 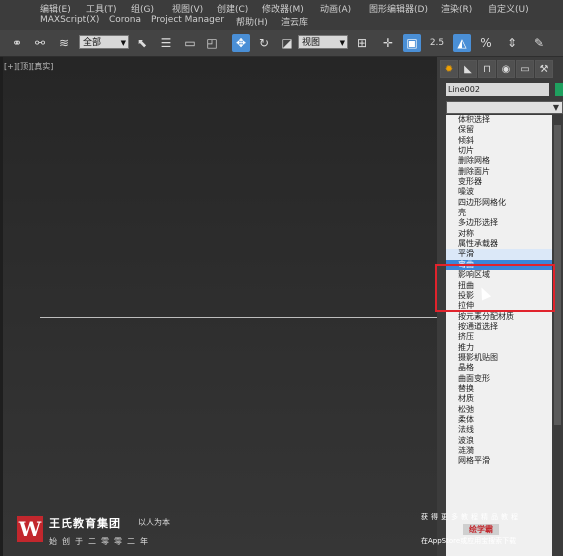 What do you see at coordinates (508, 8) in the screenshot?
I see `menu-customize: 自定义(U)` at bounding box center [508, 8].